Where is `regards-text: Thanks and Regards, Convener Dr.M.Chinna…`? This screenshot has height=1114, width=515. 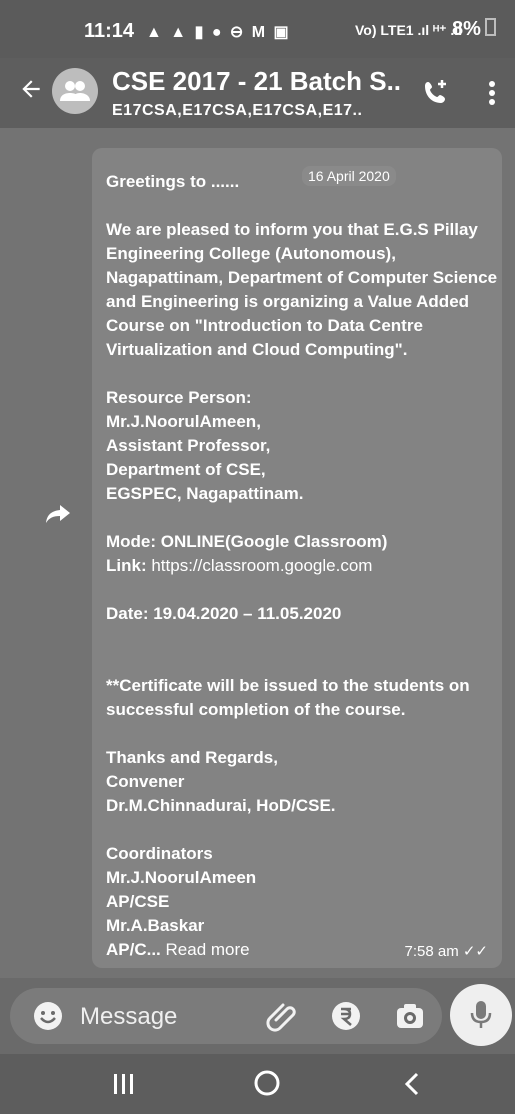 regards-text: Thanks and Regards, Convener Dr.M.Chinna… is located at coordinates (221, 781).